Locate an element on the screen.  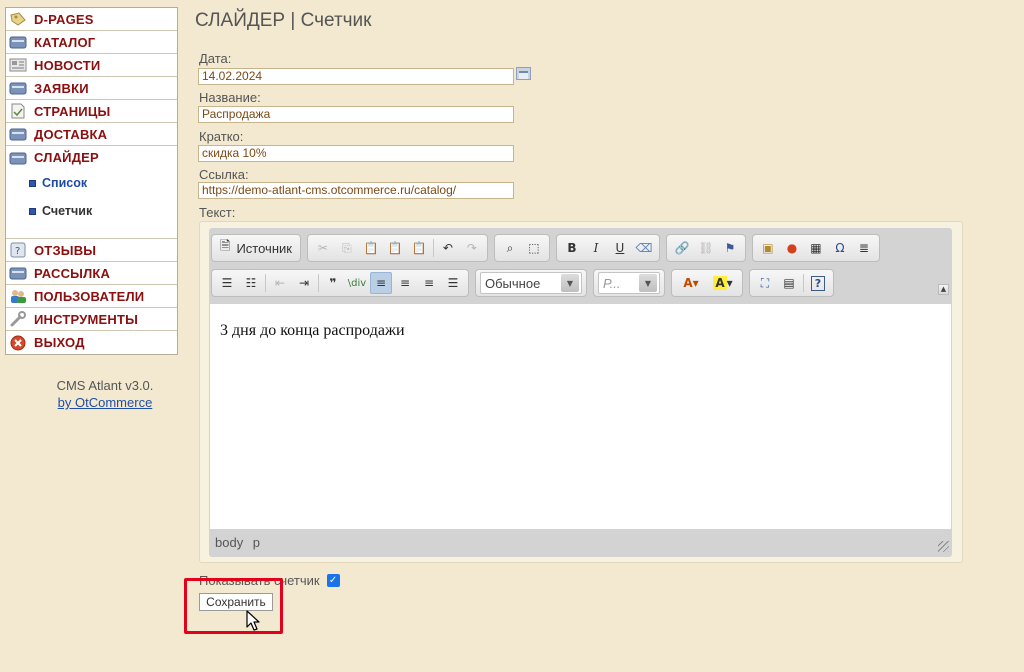
sidebar-item-label: СТРАНИЦЫ is located at coordinates (72, 111).